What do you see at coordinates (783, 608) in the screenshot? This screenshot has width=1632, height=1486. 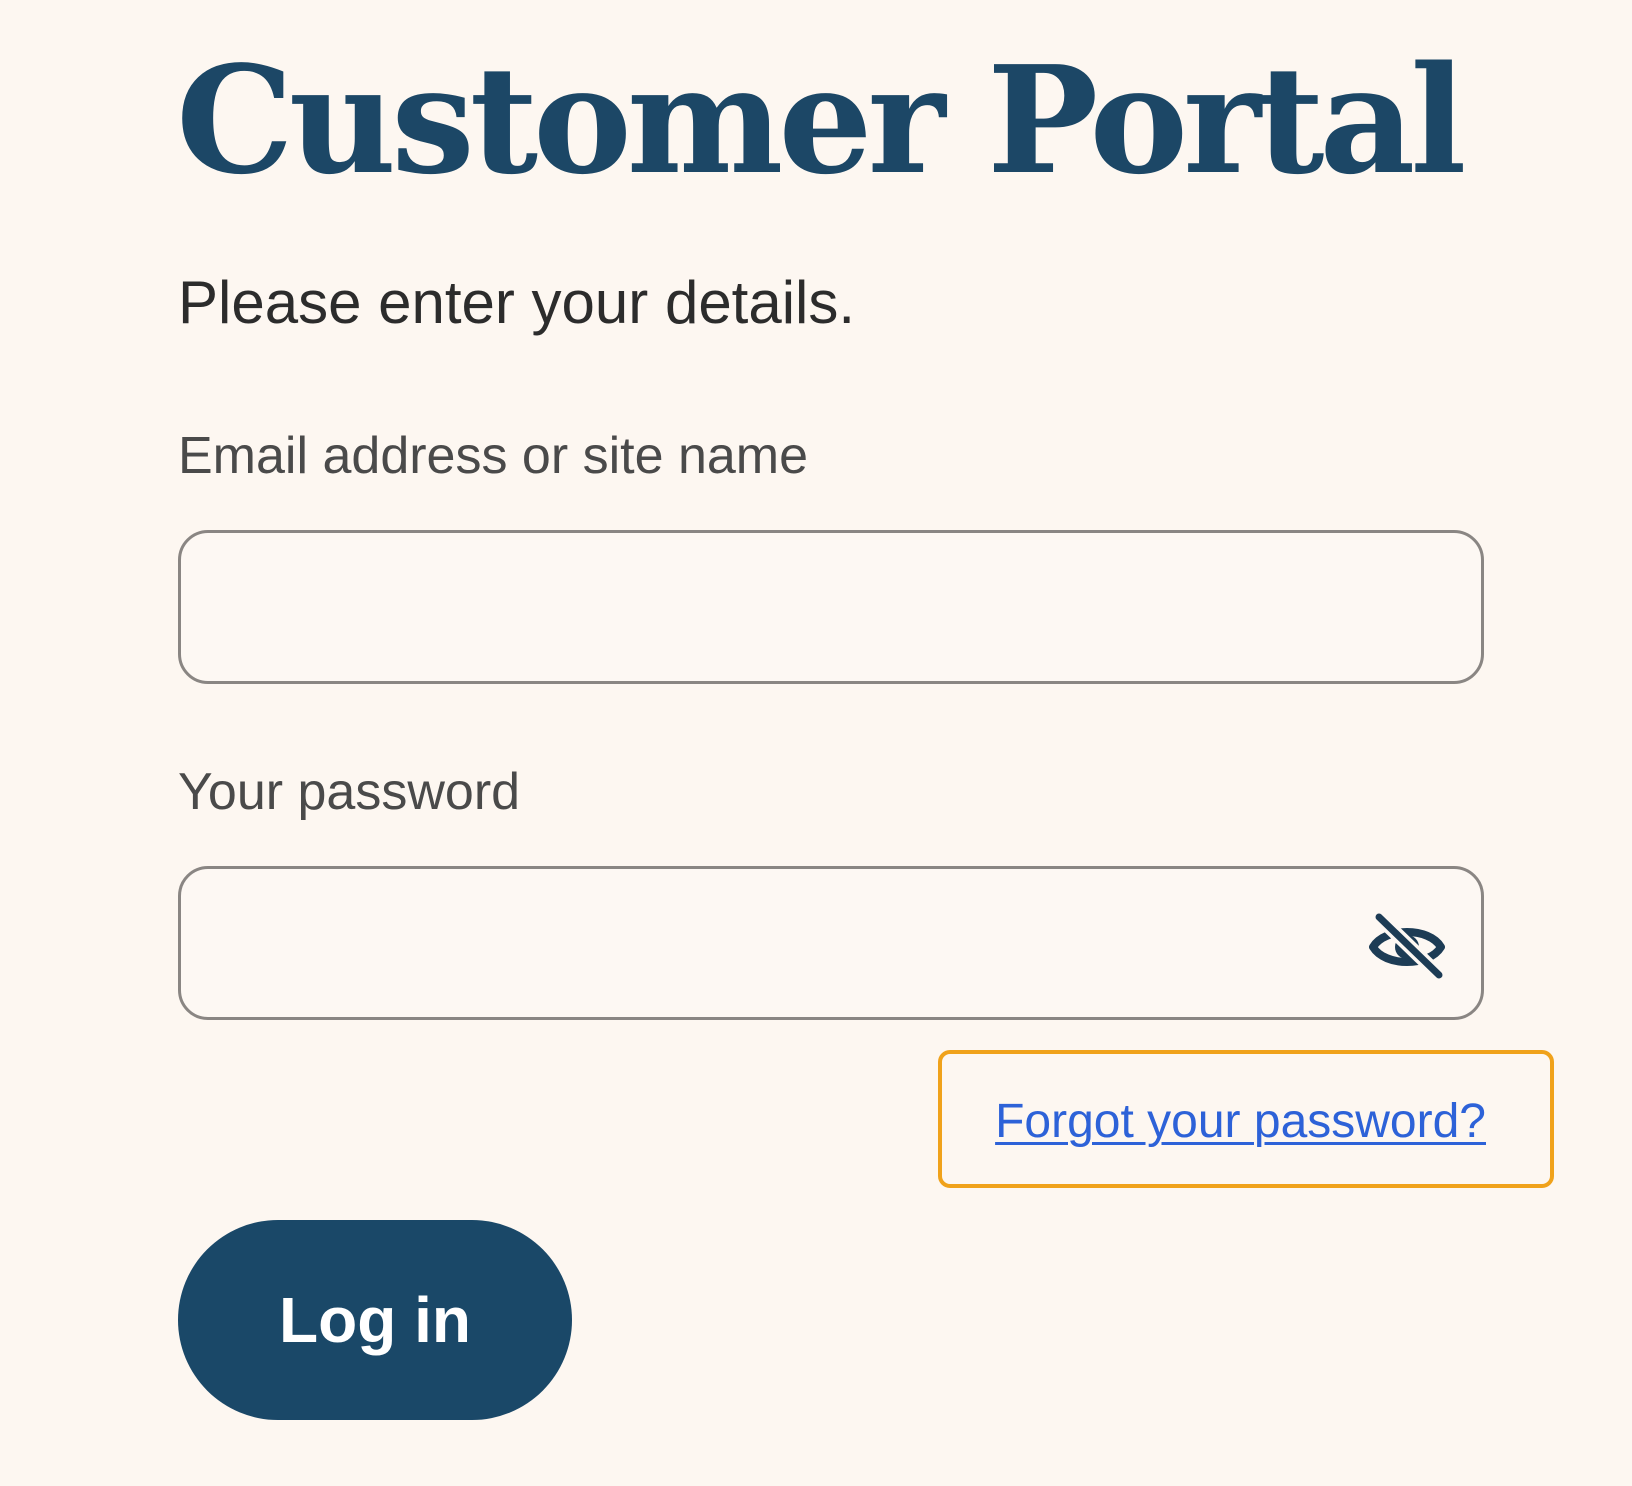 I see `email-input` at bounding box center [783, 608].